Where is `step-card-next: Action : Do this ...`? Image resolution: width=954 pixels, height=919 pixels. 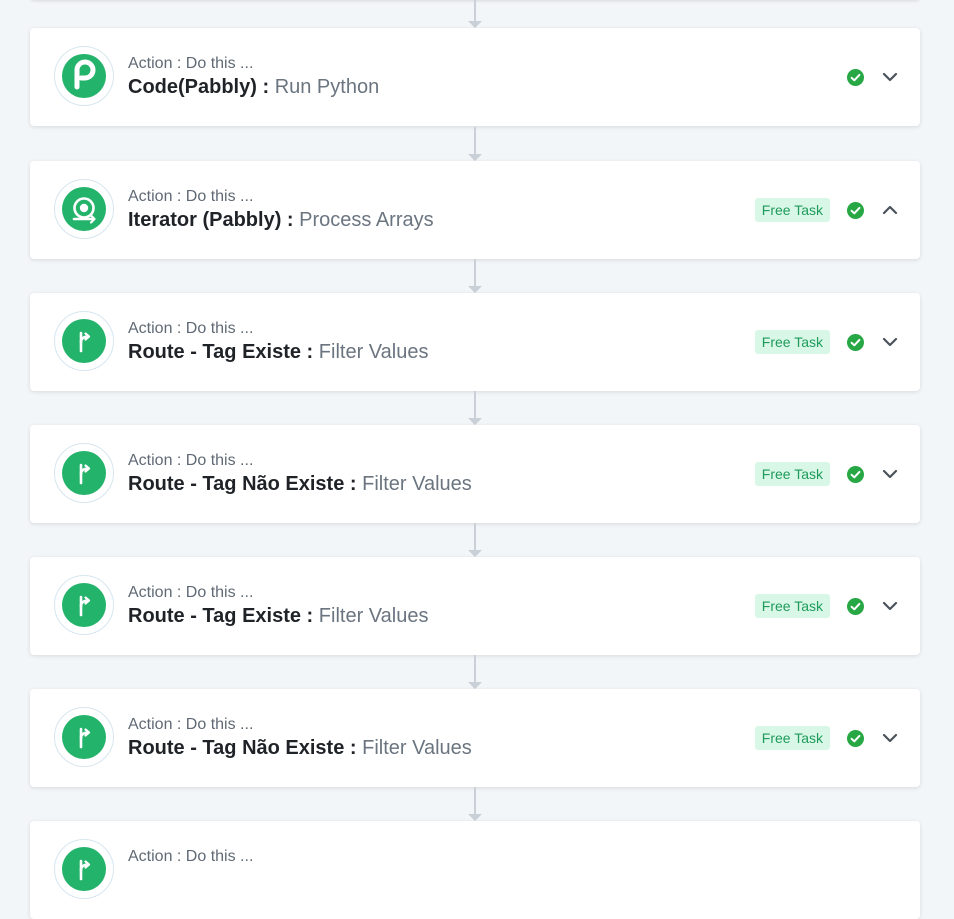 step-card-next: Action : Do this ... is located at coordinates (475, 870).